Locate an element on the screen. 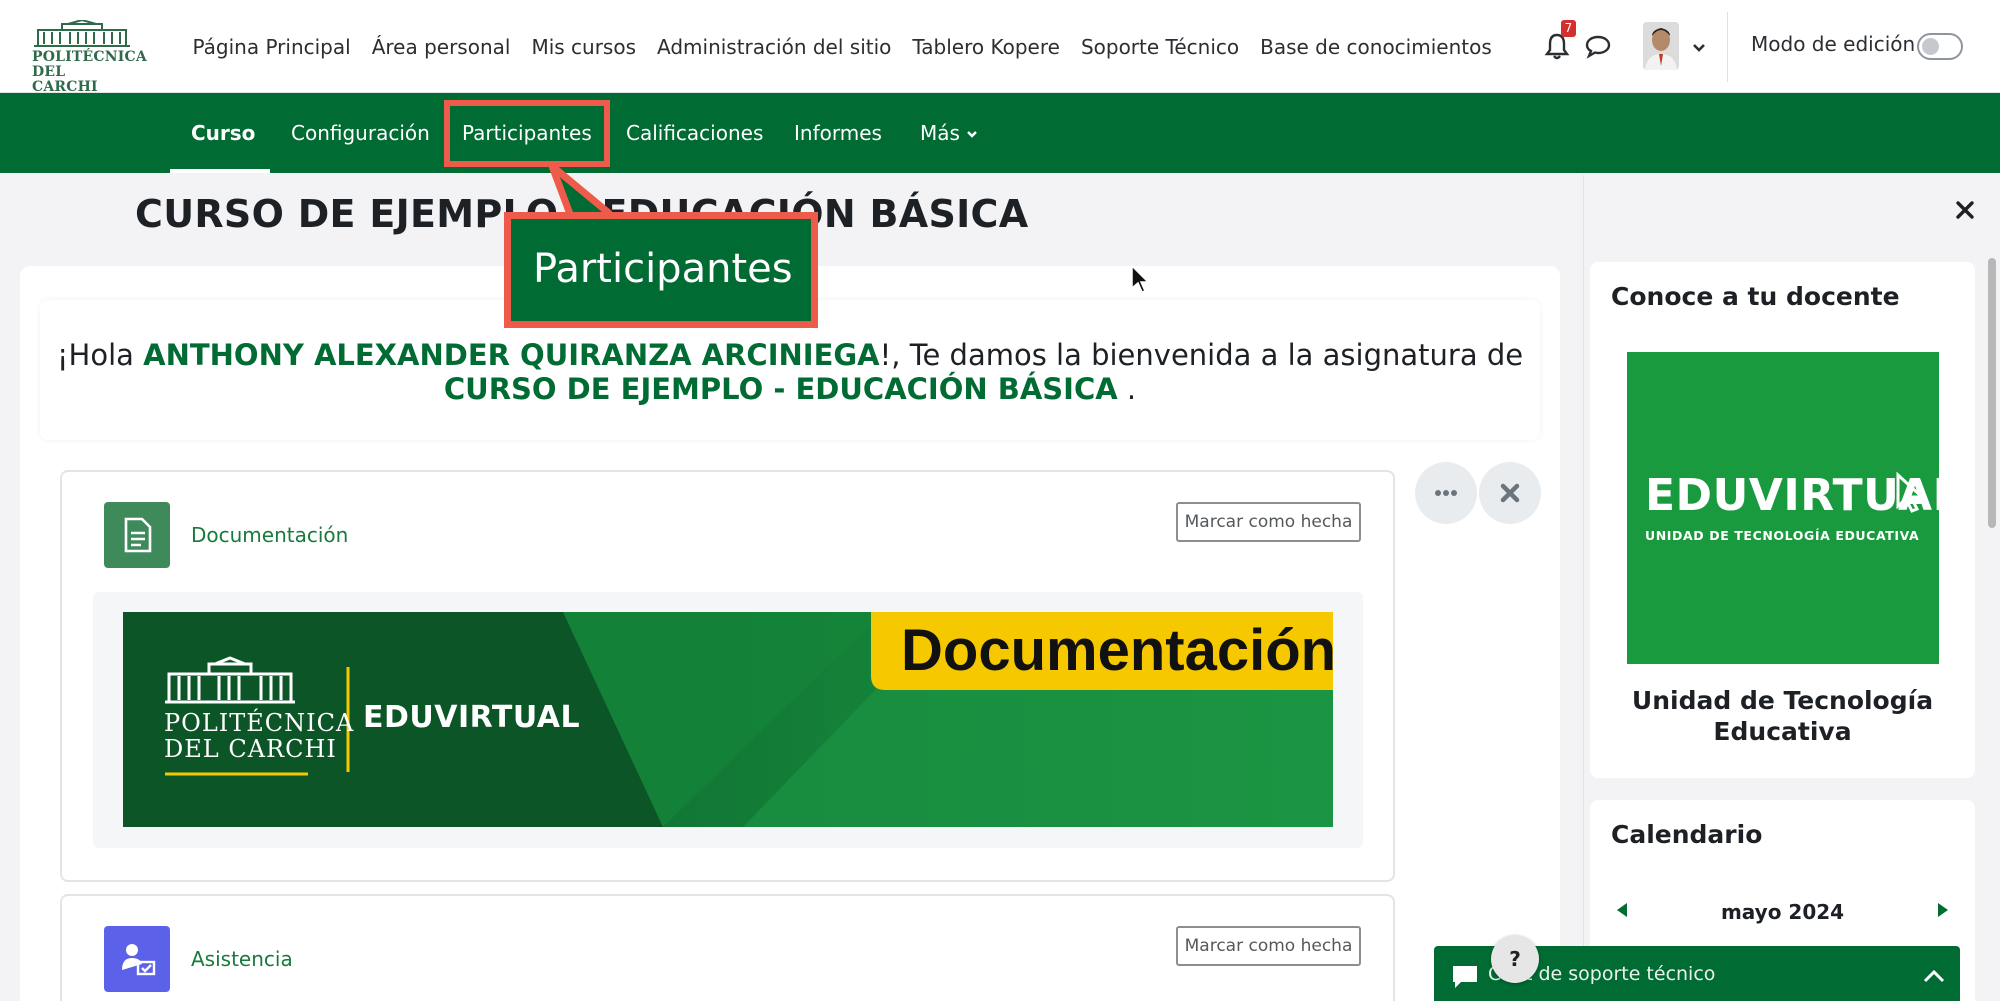 This screenshot has width=2000, height=1001. logo-text: POLITÉCNICA DEL CARCHI is located at coordinates (89, 72).